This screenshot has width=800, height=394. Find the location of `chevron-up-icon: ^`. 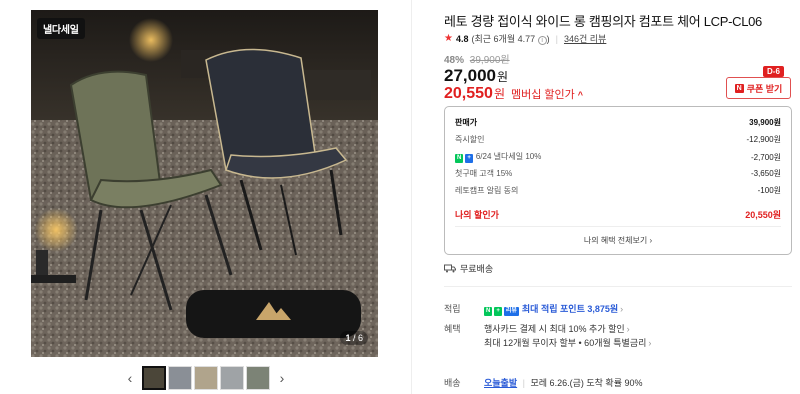

chevron-up-icon: ^ is located at coordinates (580, 95).